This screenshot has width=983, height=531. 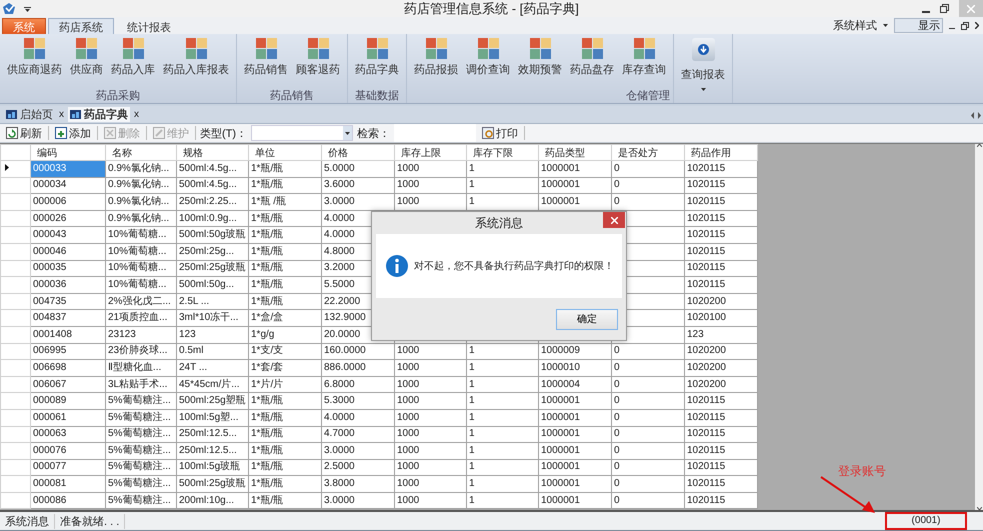 What do you see at coordinates (27, 521) in the screenshot?
I see `status-text: 系统消息` at bounding box center [27, 521].